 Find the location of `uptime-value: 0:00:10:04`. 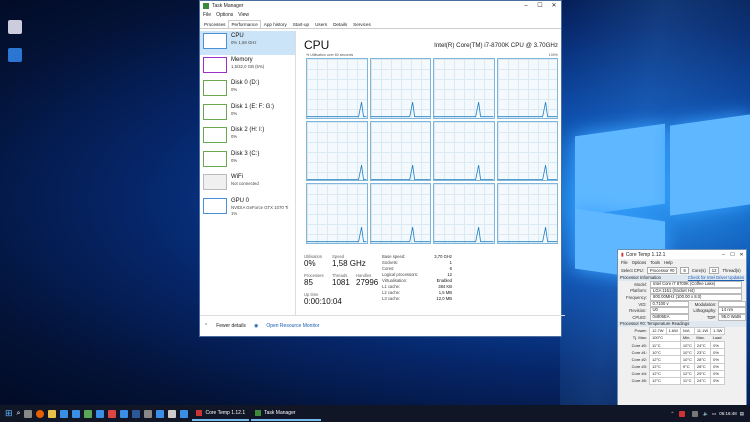

uptime-value: 0:00:10:04 is located at coordinates (323, 301).